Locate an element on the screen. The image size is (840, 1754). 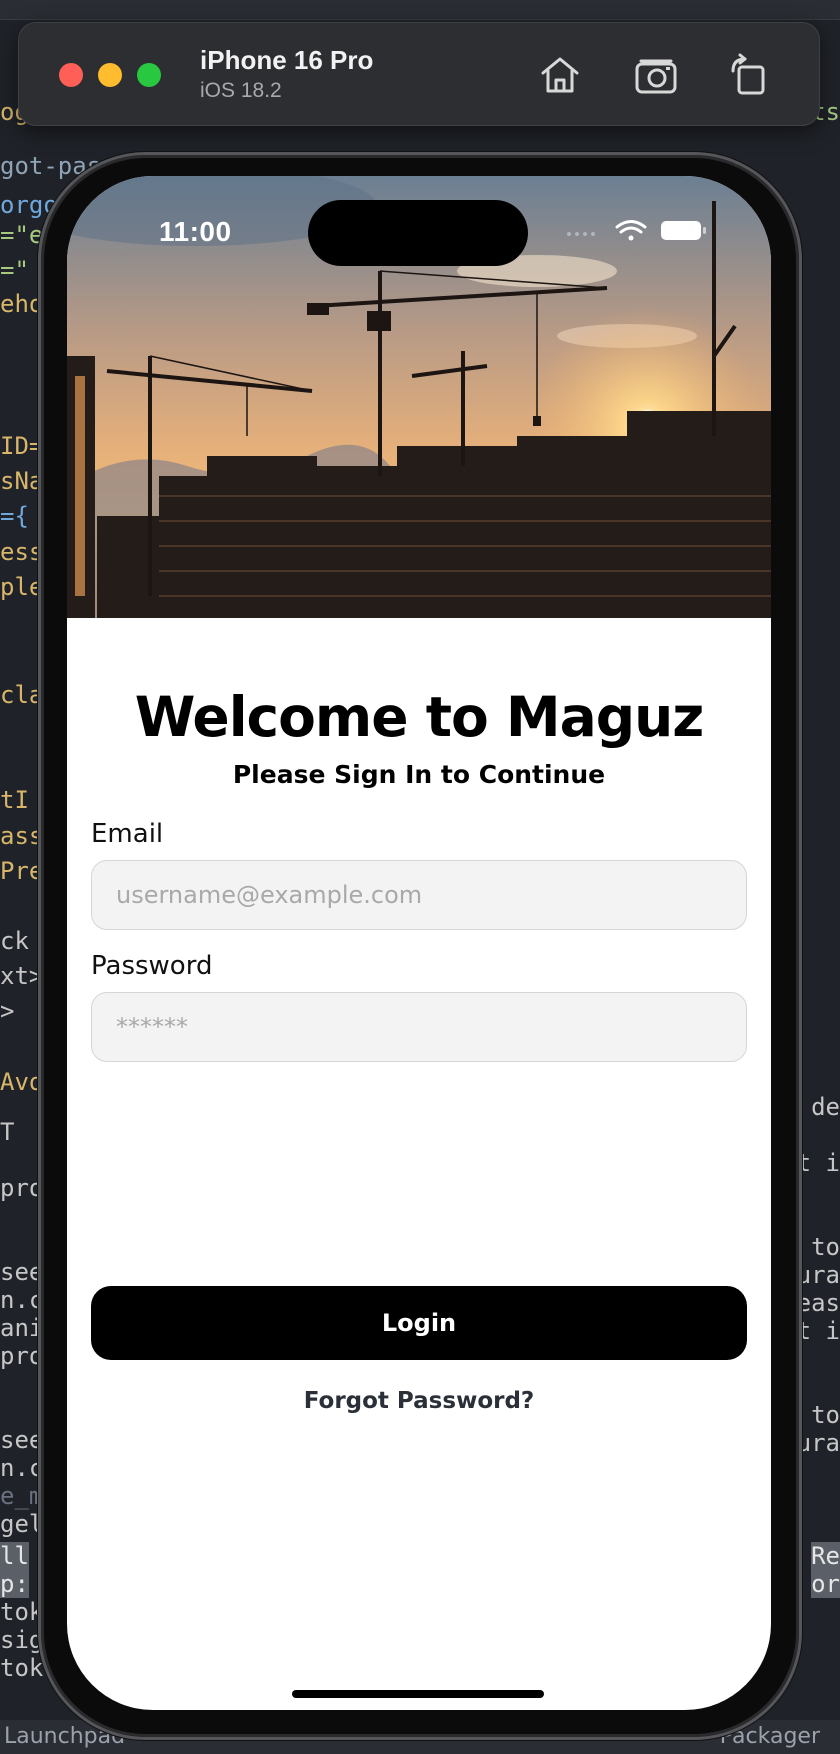
wifi-icon is located at coordinates (631, 230).